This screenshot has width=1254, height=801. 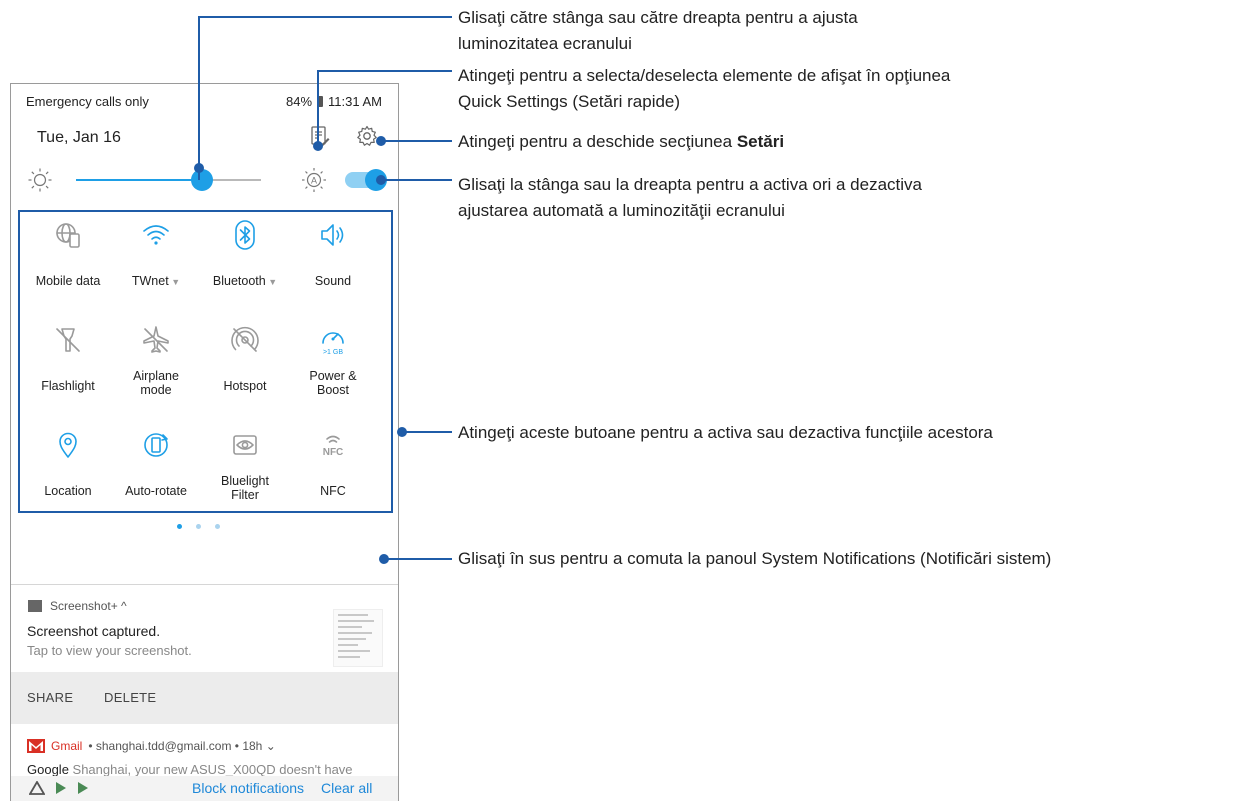 I want to click on callout-brightness-line, so click(x=325, y=98).